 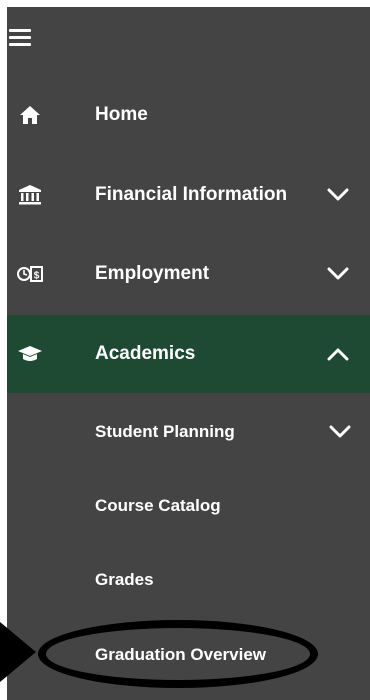 What do you see at coordinates (165, 431) in the screenshot?
I see `subnav-item-label: Student Planning` at bounding box center [165, 431].